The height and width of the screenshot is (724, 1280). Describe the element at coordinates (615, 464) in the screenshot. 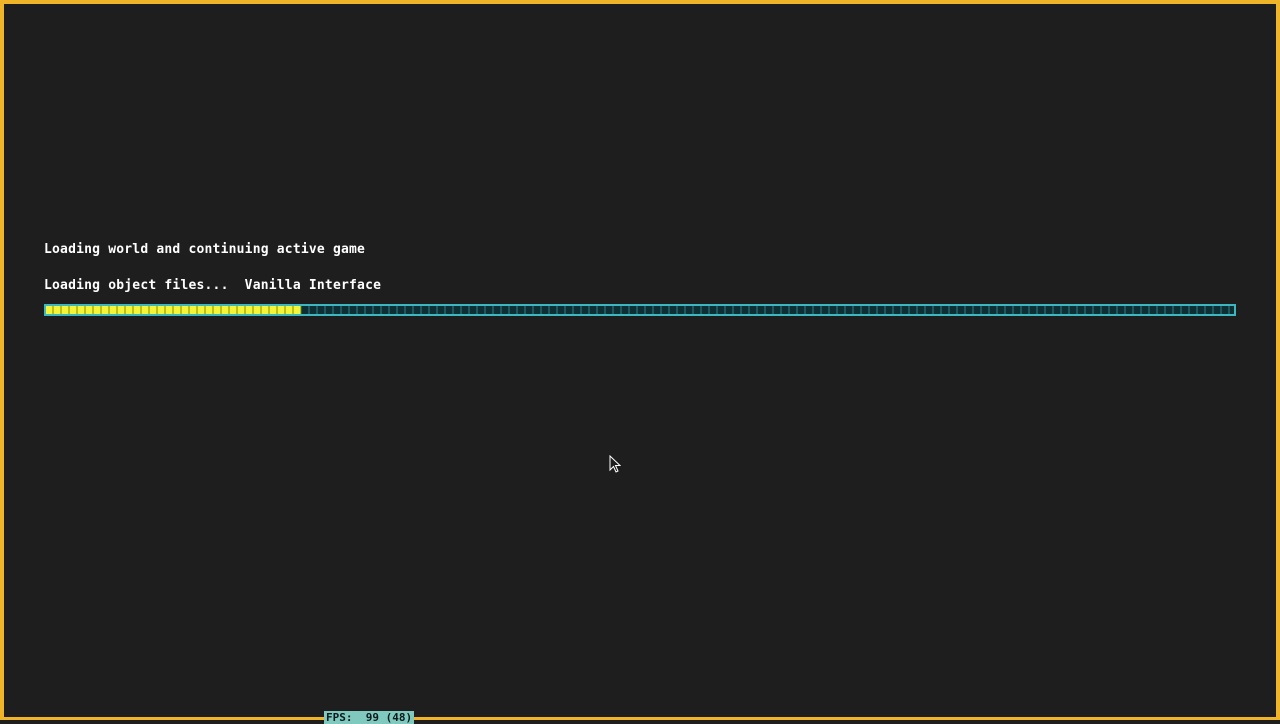

I see `mouse-pointer-icon` at that location.